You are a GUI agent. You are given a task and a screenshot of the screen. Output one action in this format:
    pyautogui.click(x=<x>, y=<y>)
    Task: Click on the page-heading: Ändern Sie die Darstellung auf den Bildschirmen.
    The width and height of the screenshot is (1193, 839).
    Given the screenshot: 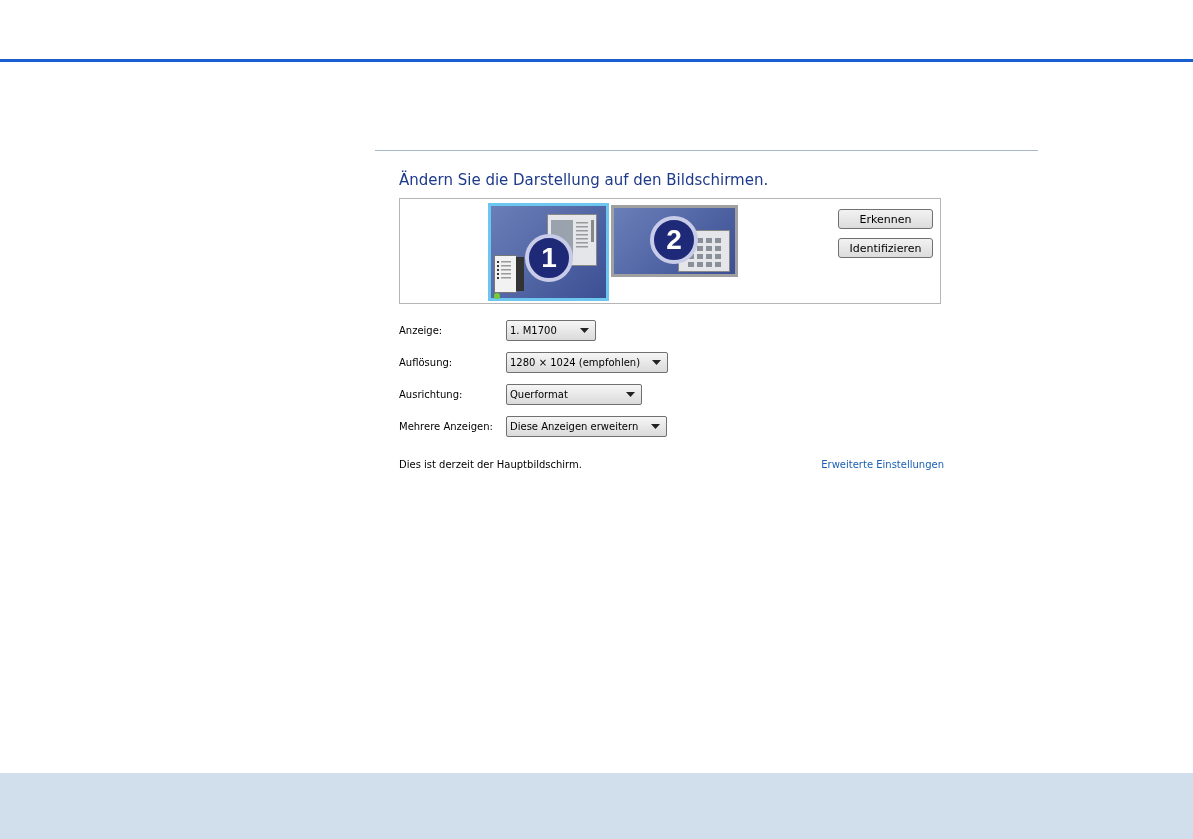 What is the action you would take?
    pyautogui.click(x=584, y=180)
    